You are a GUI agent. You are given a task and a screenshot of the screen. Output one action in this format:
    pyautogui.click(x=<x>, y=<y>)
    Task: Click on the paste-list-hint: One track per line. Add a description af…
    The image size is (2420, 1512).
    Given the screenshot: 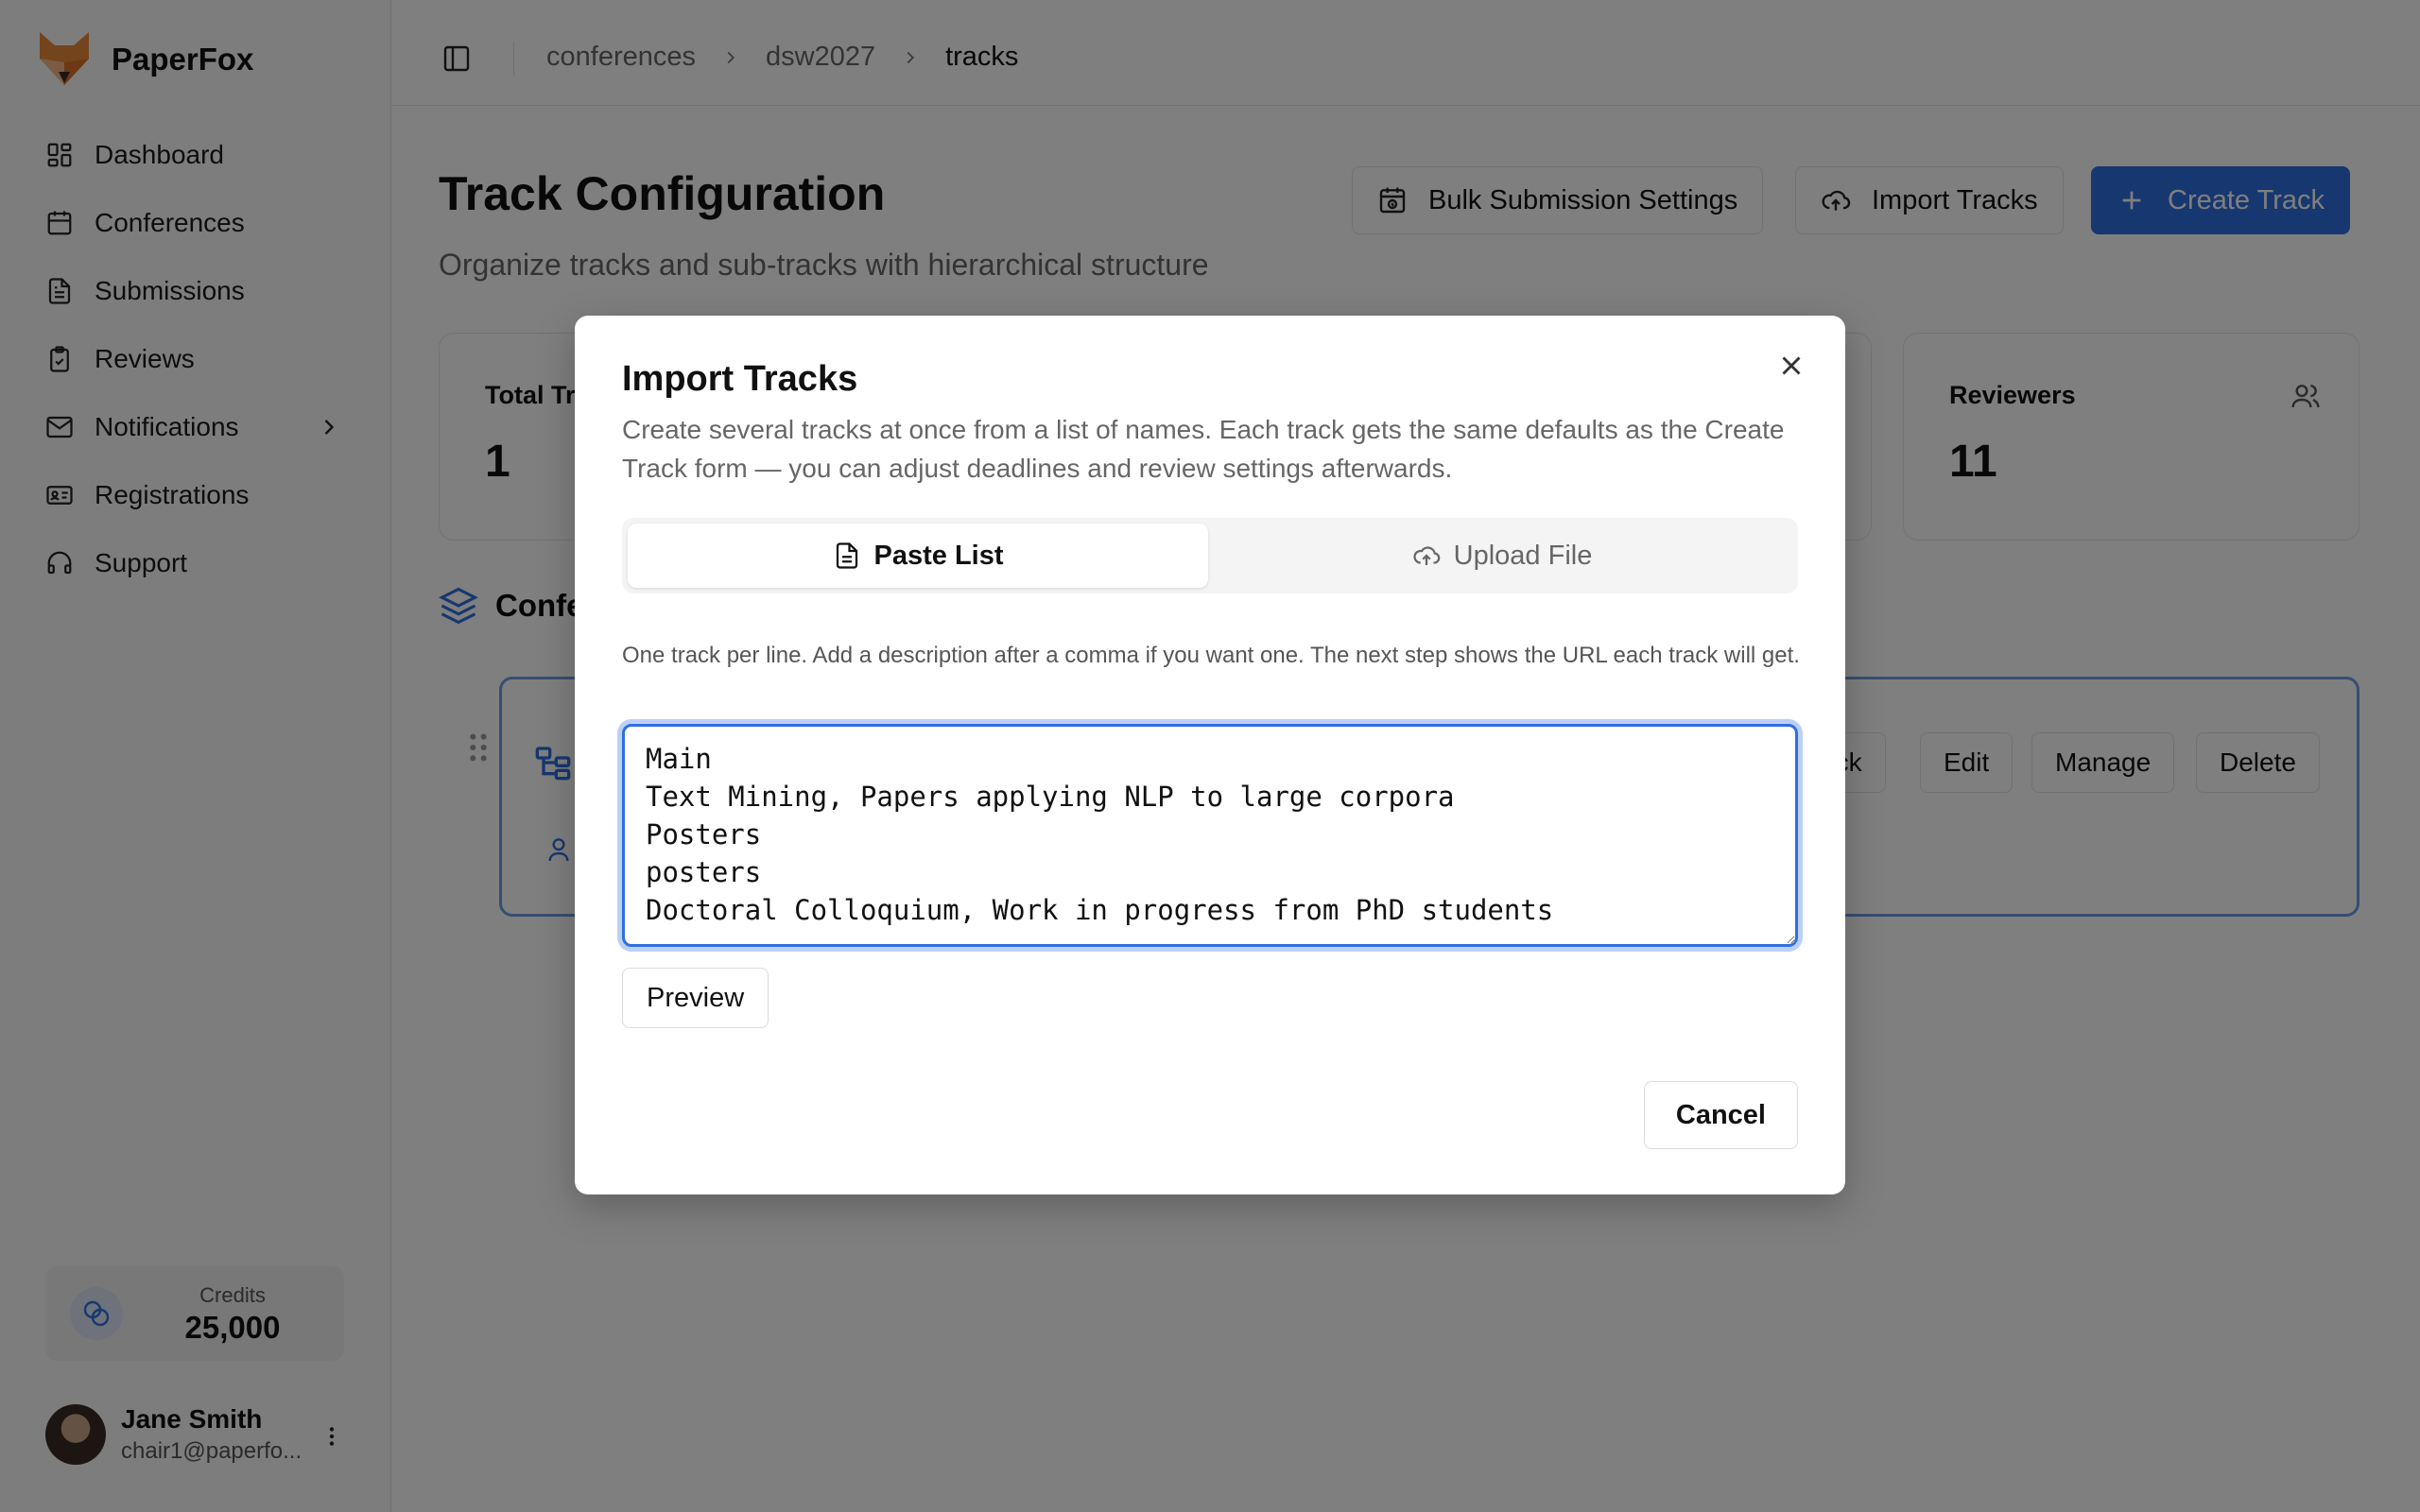 What is the action you would take?
    pyautogui.click(x=1211, y=655)
    